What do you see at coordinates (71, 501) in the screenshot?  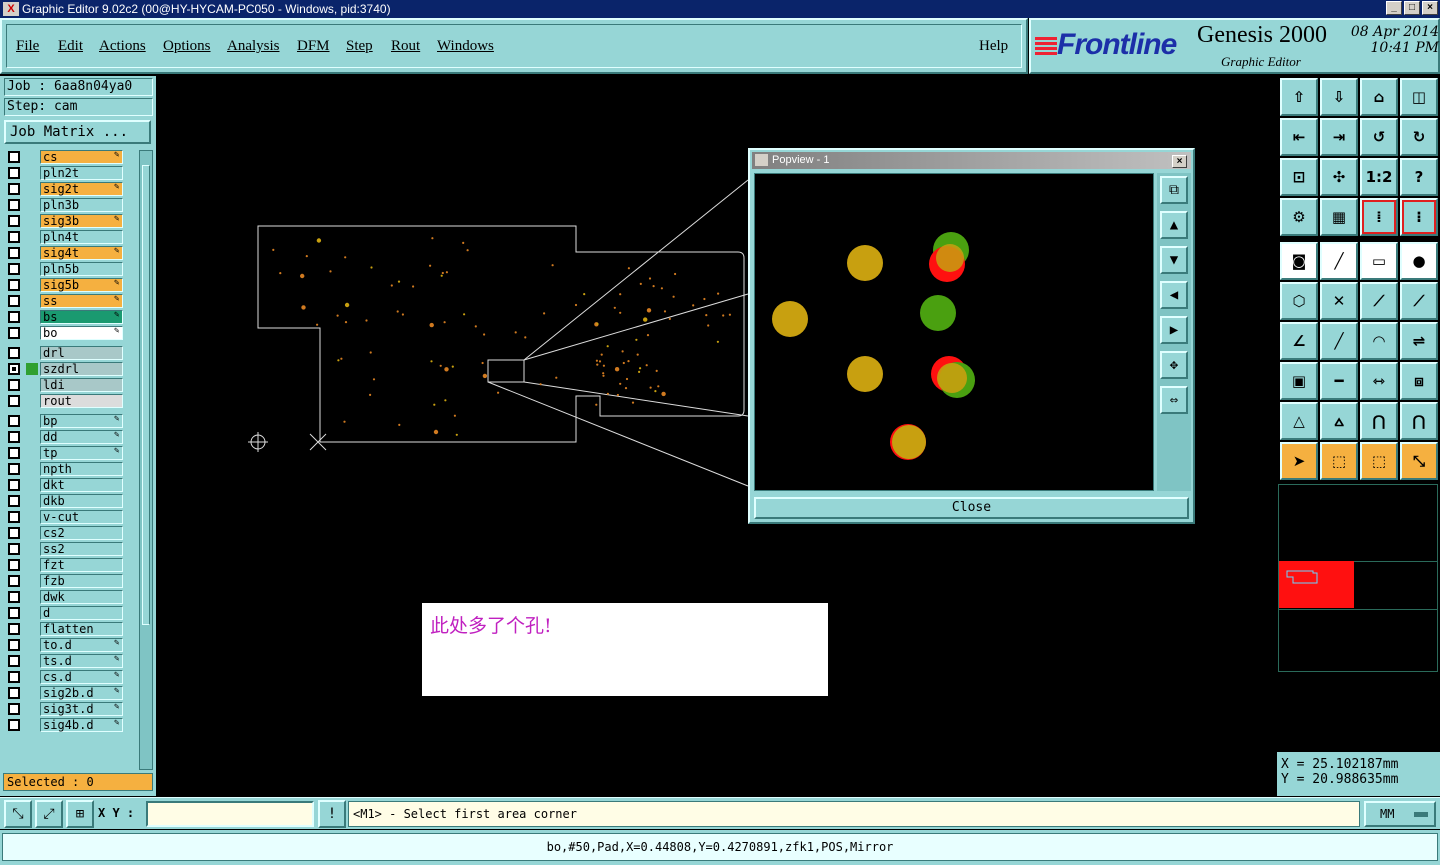 I see `layer-row: dkb` at bounding box center [71, 501].